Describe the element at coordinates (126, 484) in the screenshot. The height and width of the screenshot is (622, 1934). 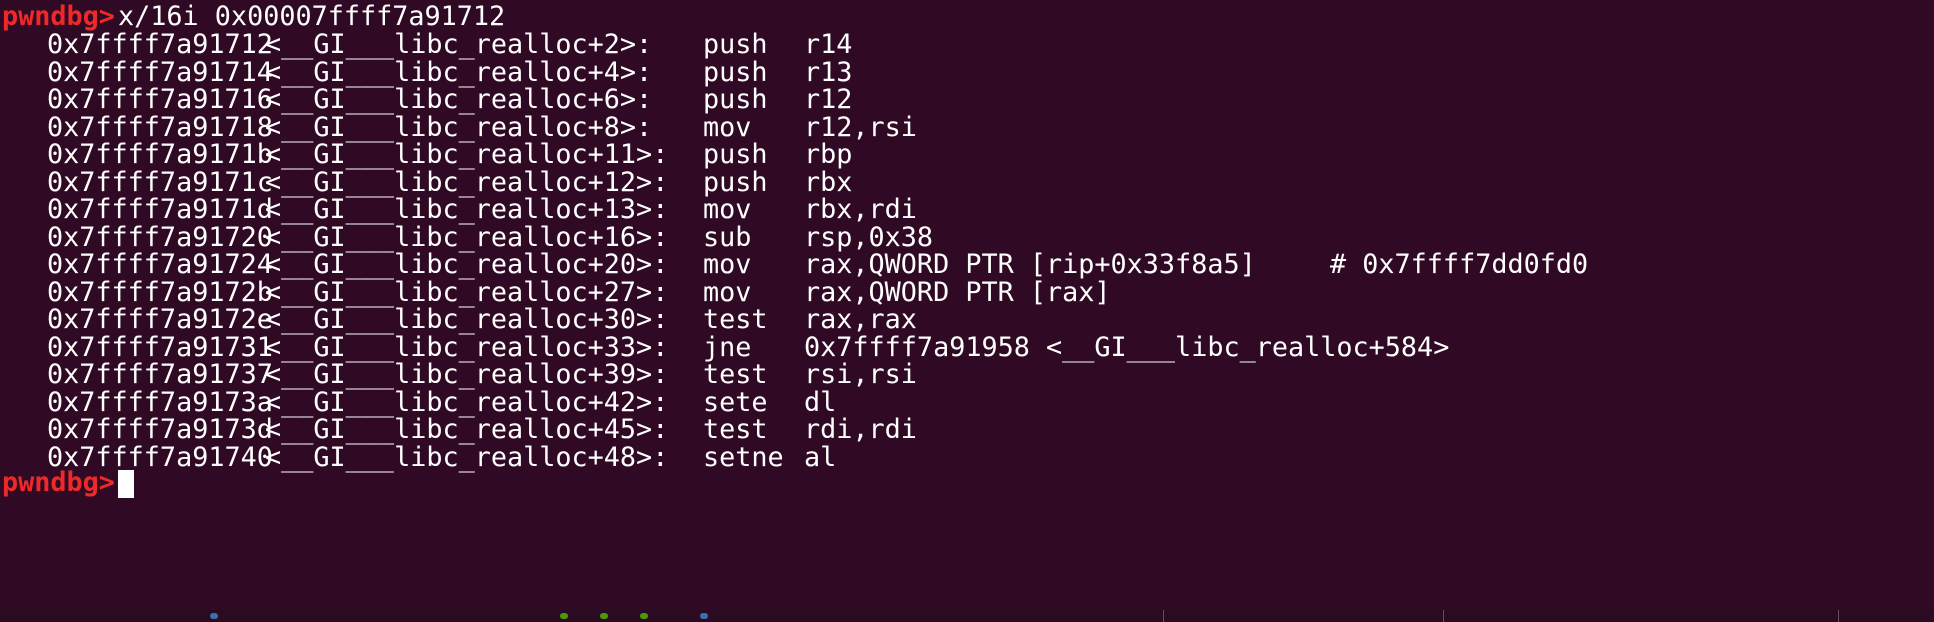
I see `text-cursor` at that location.